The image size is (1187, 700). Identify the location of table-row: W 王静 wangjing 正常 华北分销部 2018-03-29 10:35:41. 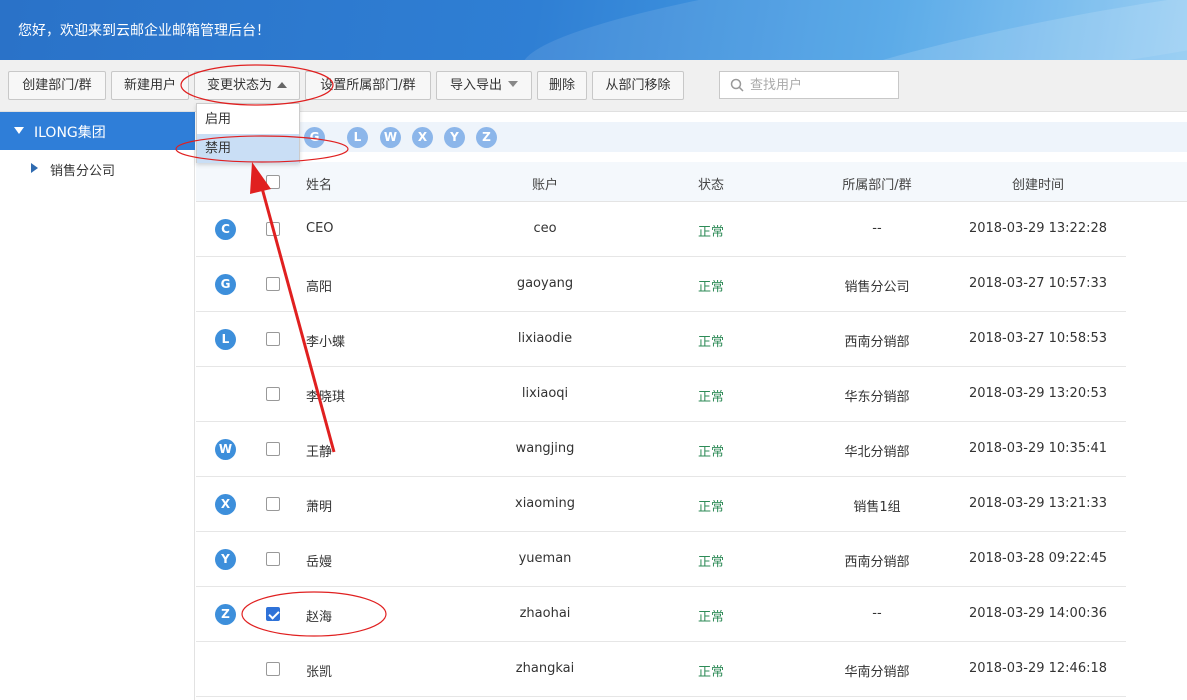
(661, 449).